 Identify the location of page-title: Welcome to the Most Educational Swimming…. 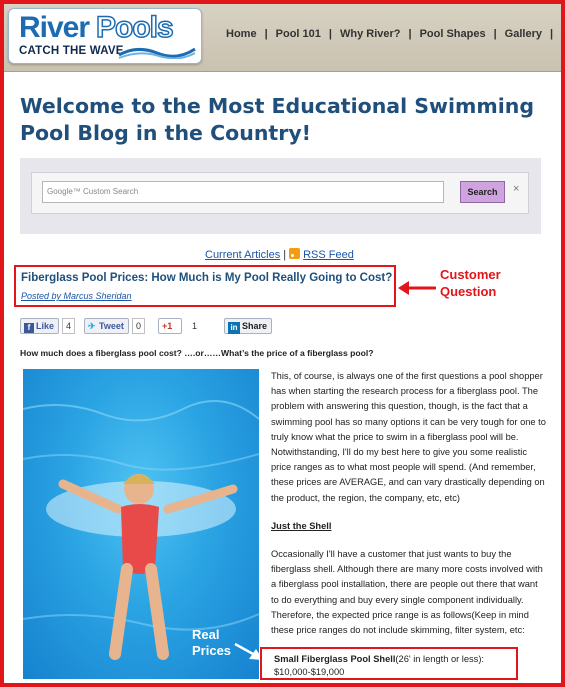
(277, 119).